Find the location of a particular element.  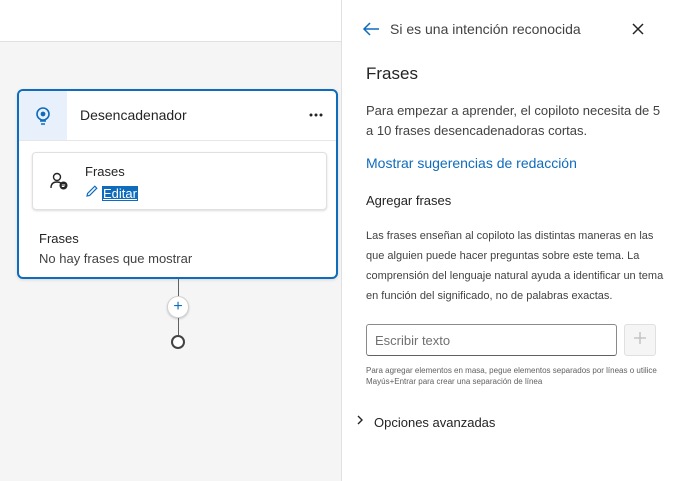

add-phrases-heading: Agregar frases is located at coordinates (409, 200).